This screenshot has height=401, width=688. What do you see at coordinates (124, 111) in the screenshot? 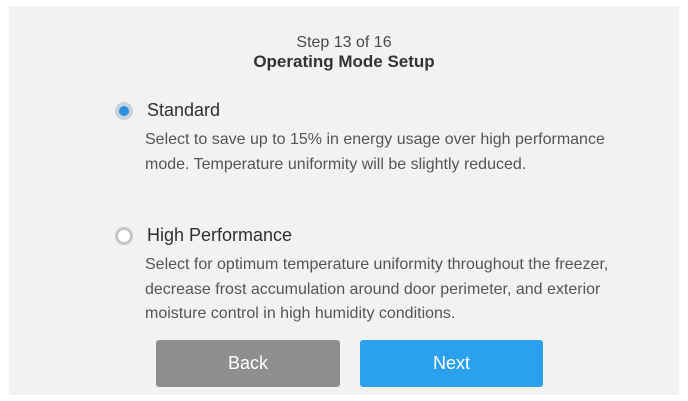
I see `standard-radio` at bounding box center [124, 111].